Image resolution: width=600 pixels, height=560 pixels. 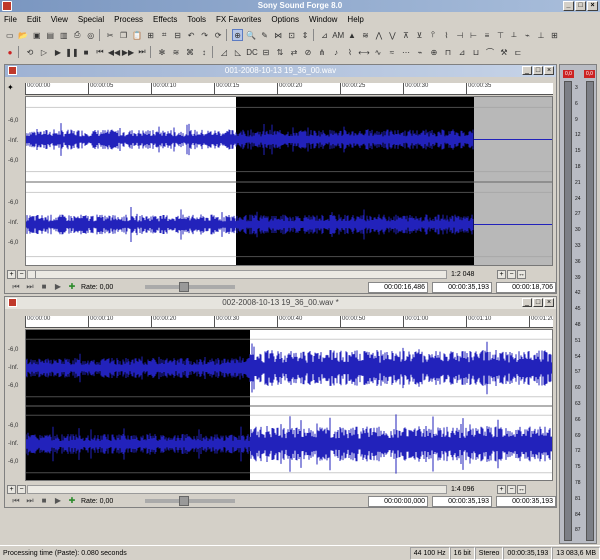 I want to click on menu-edit: Edit, so click(x=34, y=19).